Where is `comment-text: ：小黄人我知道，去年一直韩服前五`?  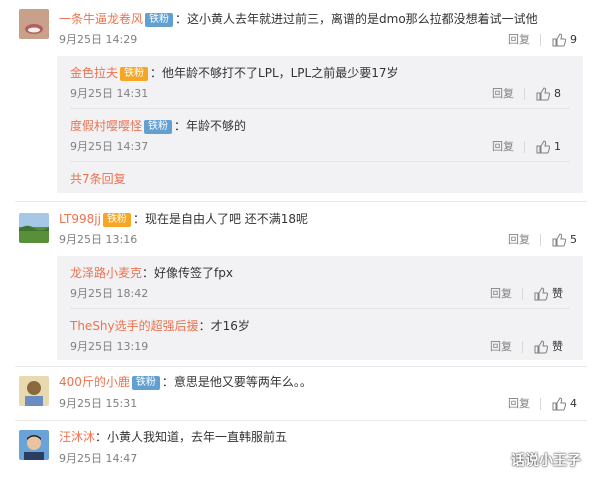
comment-text: ：小黄人我知道，去年一直韩服前五 is located at coordinates (191, 437).